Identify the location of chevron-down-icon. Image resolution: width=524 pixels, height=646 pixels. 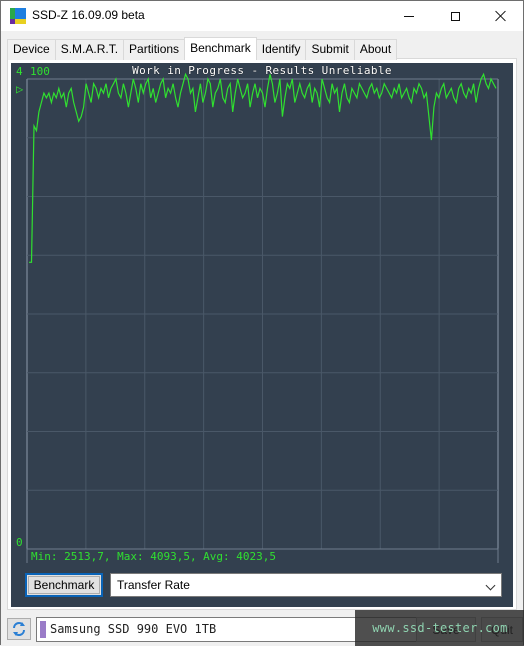
(490, 585).